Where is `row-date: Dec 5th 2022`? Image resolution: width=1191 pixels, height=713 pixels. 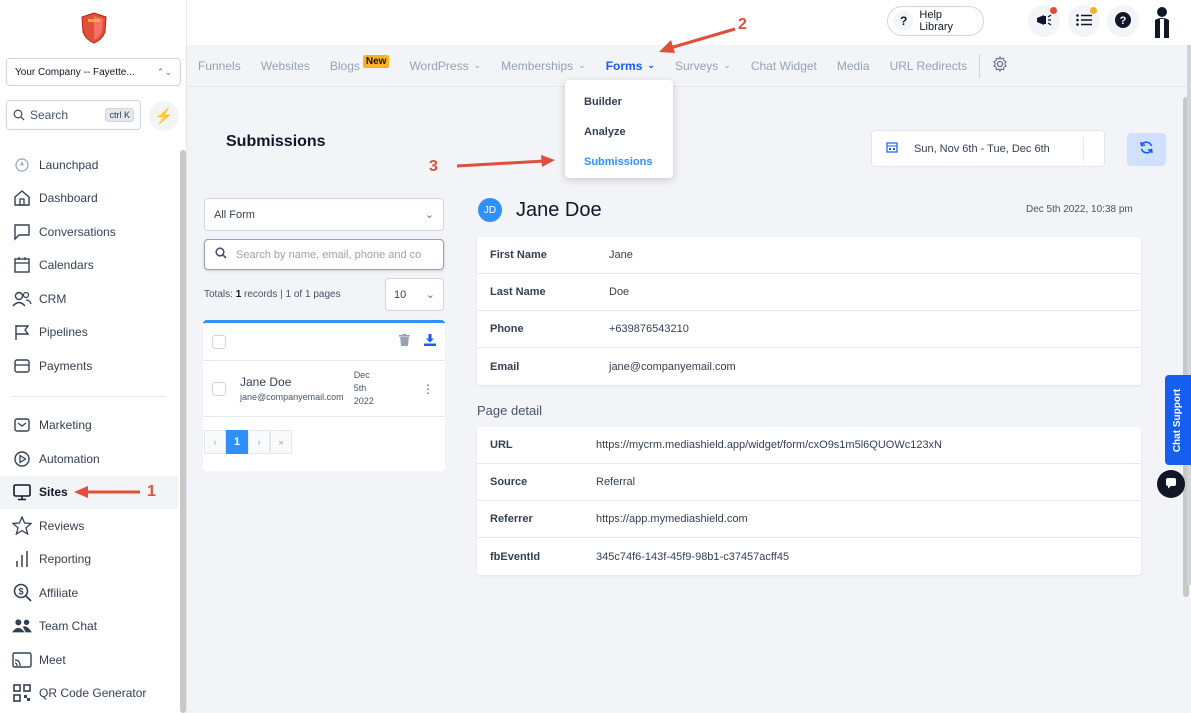 row-date: Dec 5th 2022 is located at coordinates (364, 388).